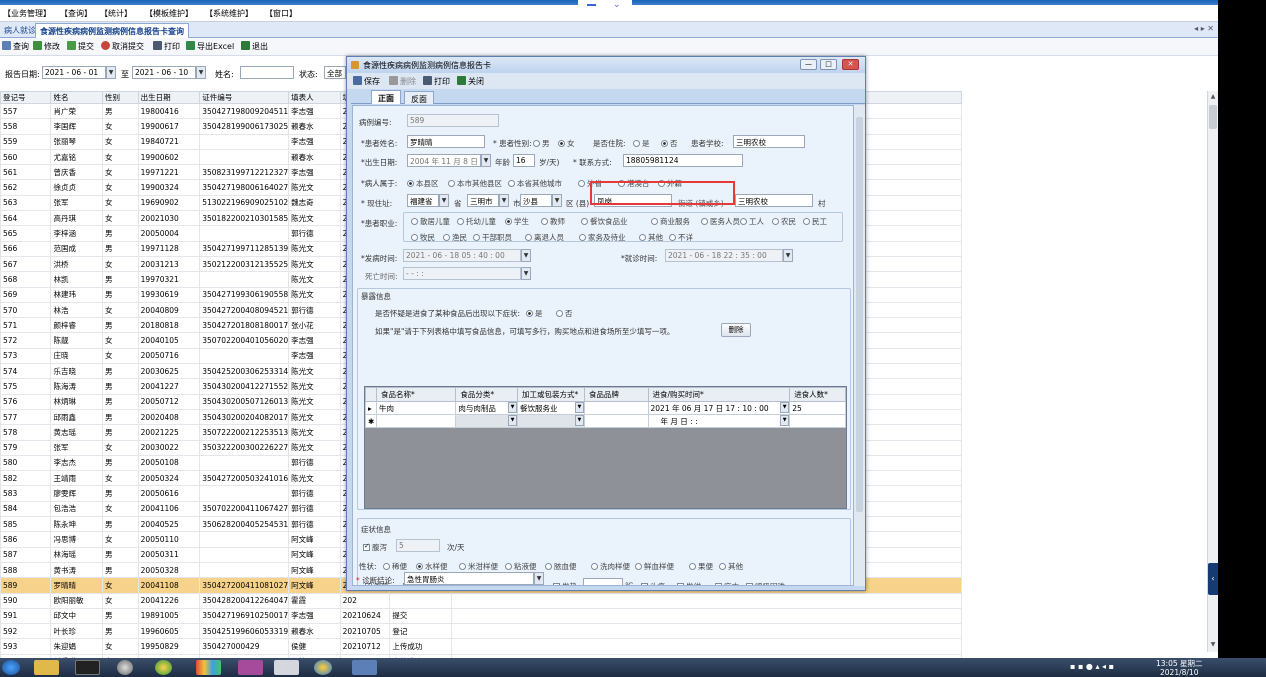  What do you see at coordinates (80, 46) in the screenshot?
I see `submit-button: 提交` at bounding box center [80, 46].